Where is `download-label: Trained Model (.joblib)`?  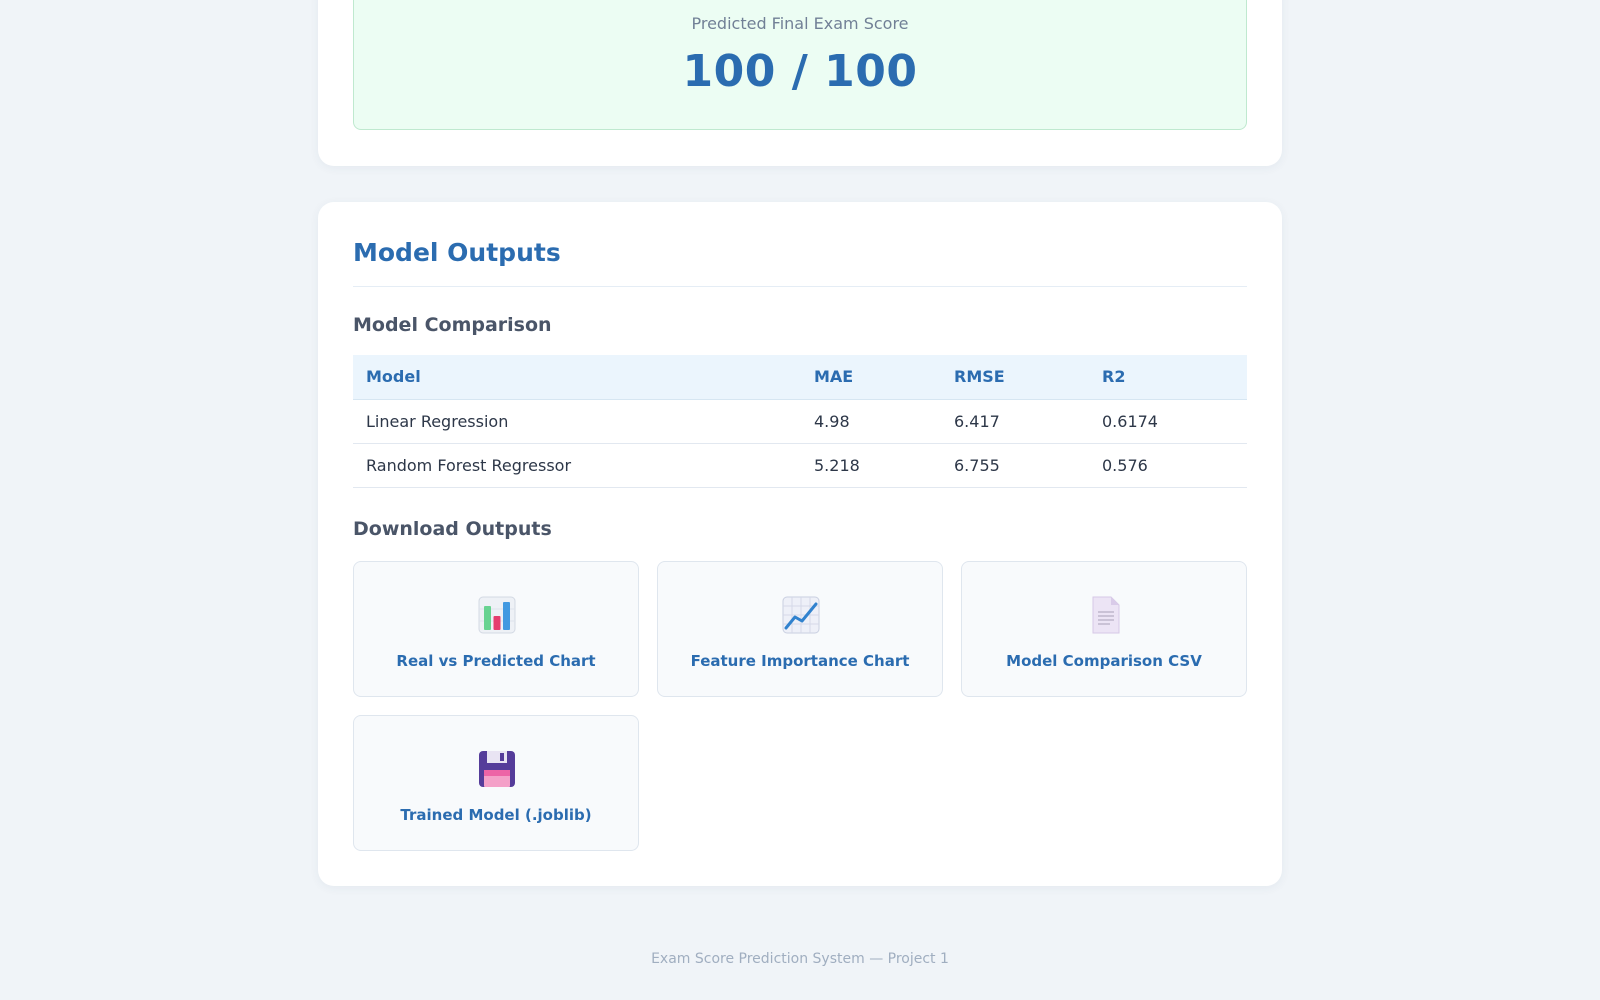 download-label: Trained Model (.joblib) is located at coordinates (496, 815).